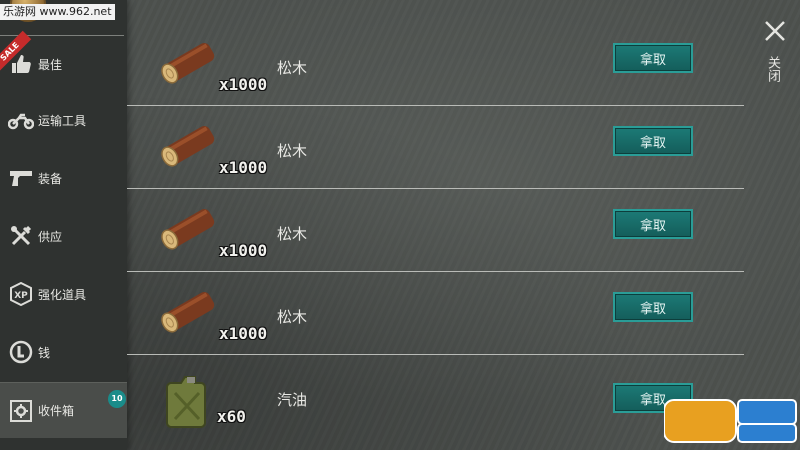  Describe the element at coordinates (50, 178) in the screenshot. I see `sidebar-item-label: 装备` at that location.